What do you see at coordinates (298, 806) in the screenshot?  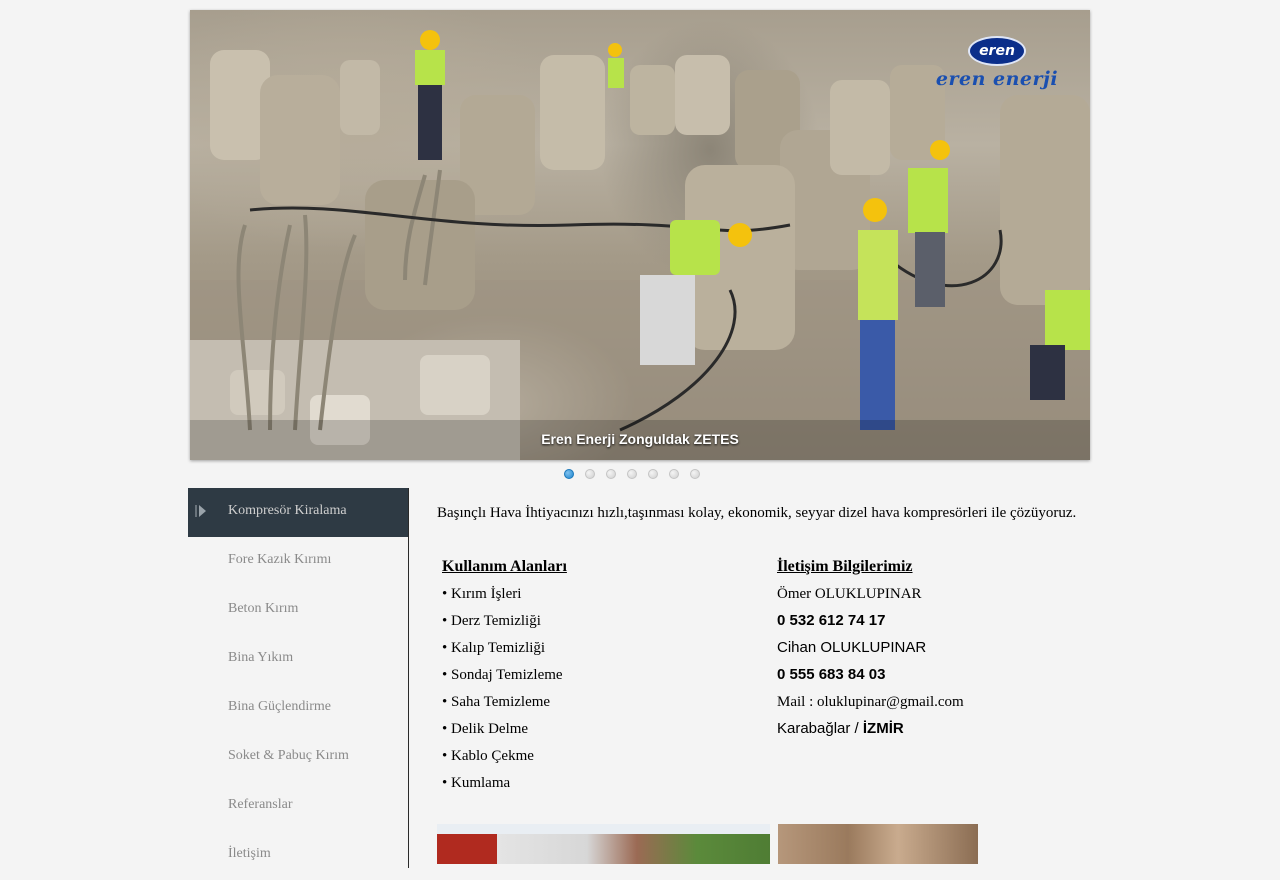 I see `sidebar-item-referanslar: Referanslar` at bounding box center [298, 806].